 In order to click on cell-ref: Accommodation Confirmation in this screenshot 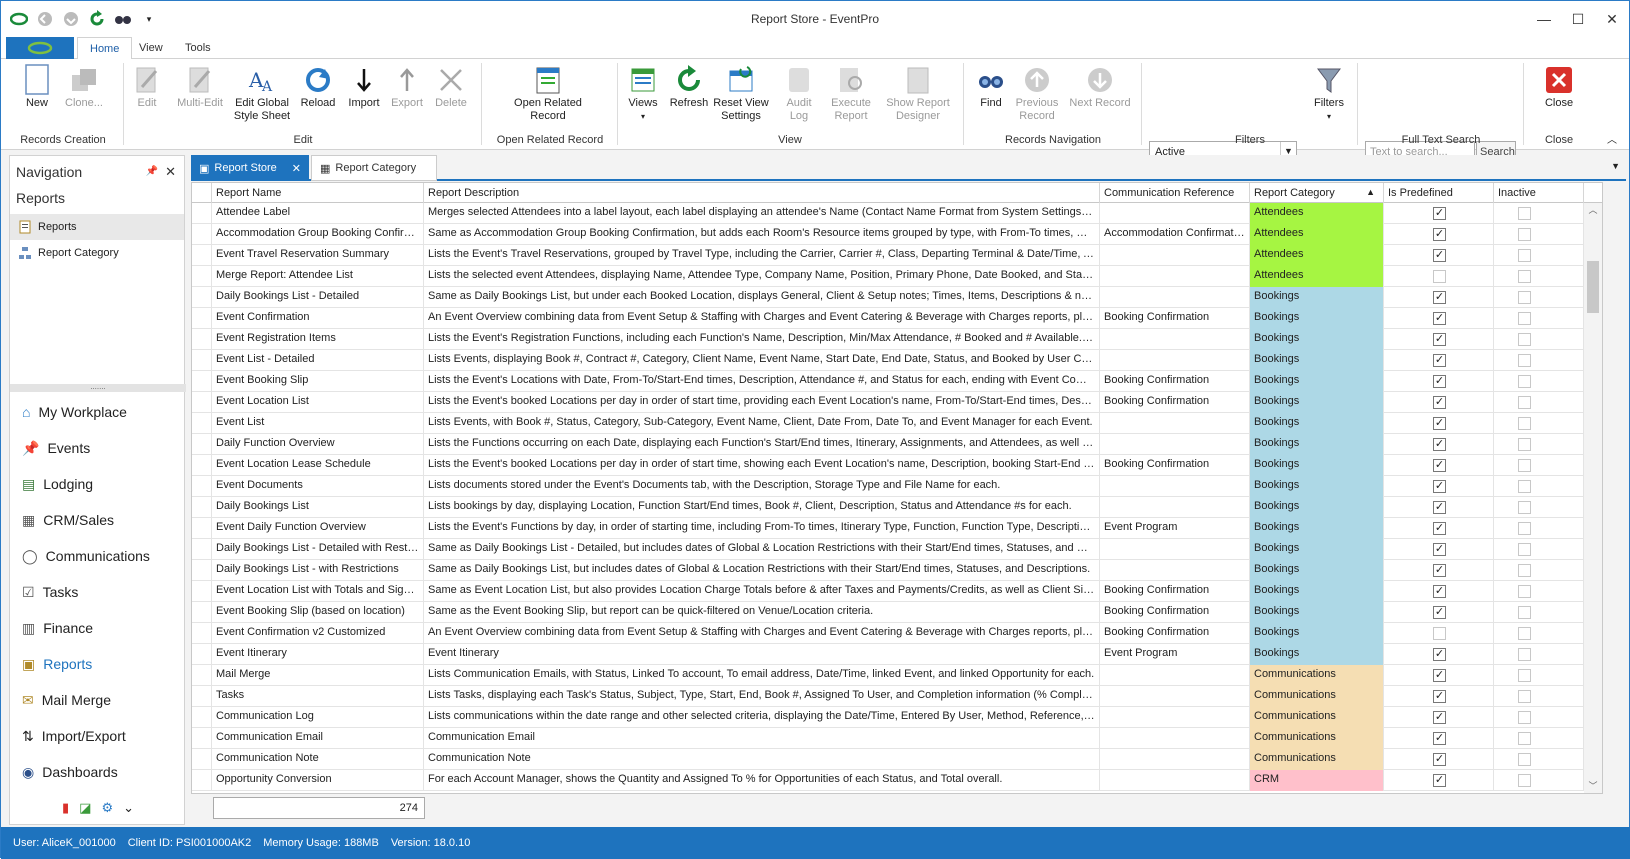, I will do `click(1175, 234)`.